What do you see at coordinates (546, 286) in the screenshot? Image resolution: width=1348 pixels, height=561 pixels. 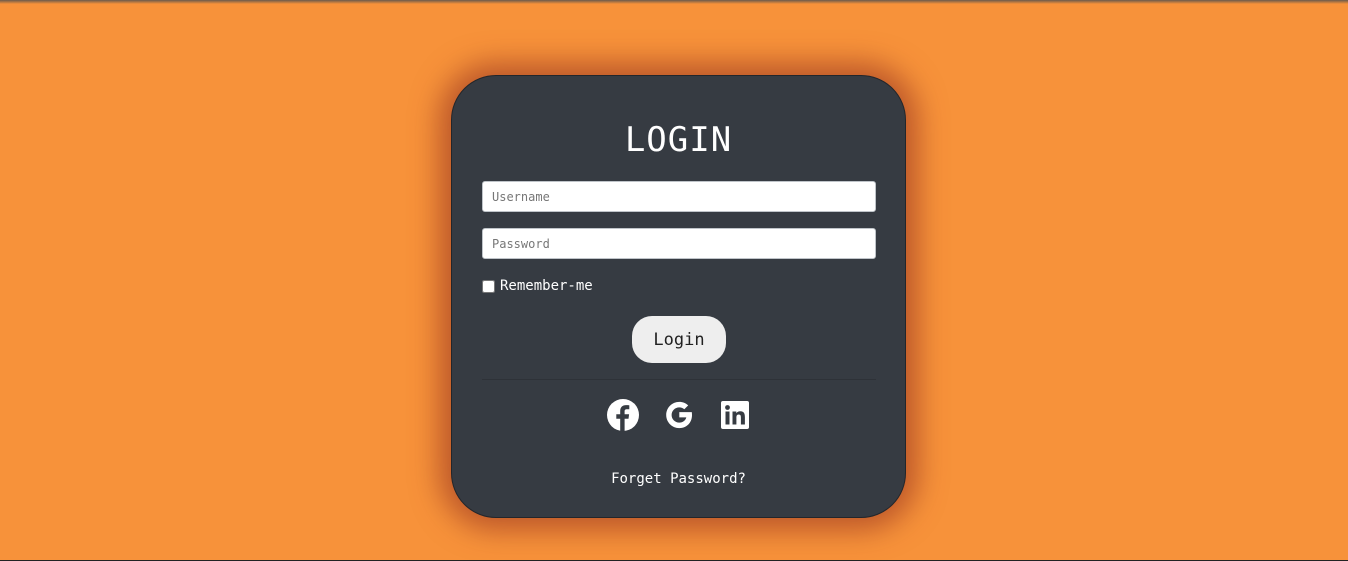 I see `remember-me-label: Remember-me` at bounding box center [546, 286].